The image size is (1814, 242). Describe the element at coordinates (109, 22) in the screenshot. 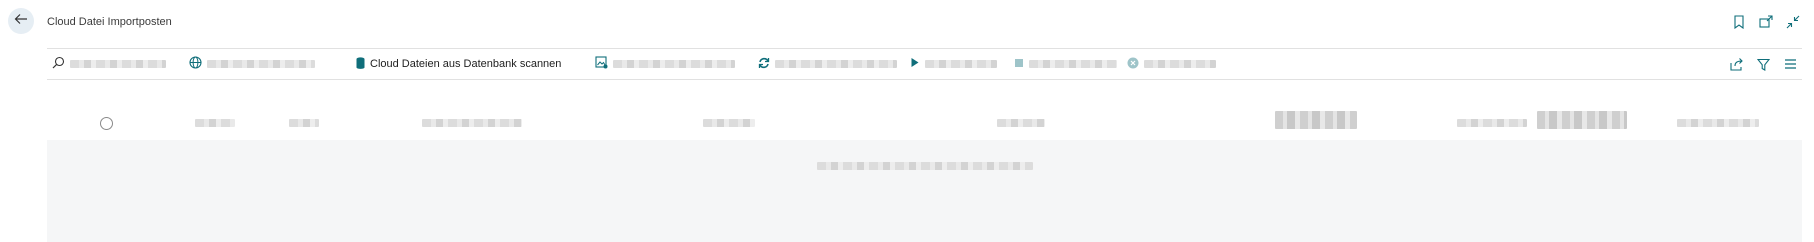

I see `page-title: Cloud Datei Importposten` at that location.